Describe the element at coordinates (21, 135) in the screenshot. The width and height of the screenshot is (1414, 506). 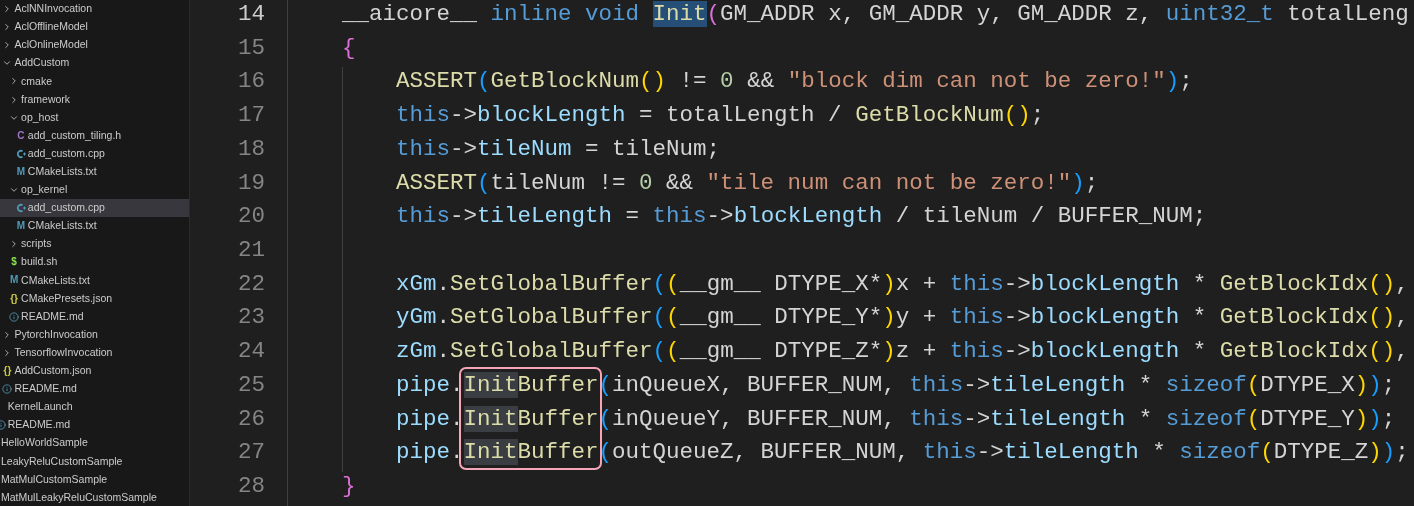
I see `file-type-icon: C` at that location.